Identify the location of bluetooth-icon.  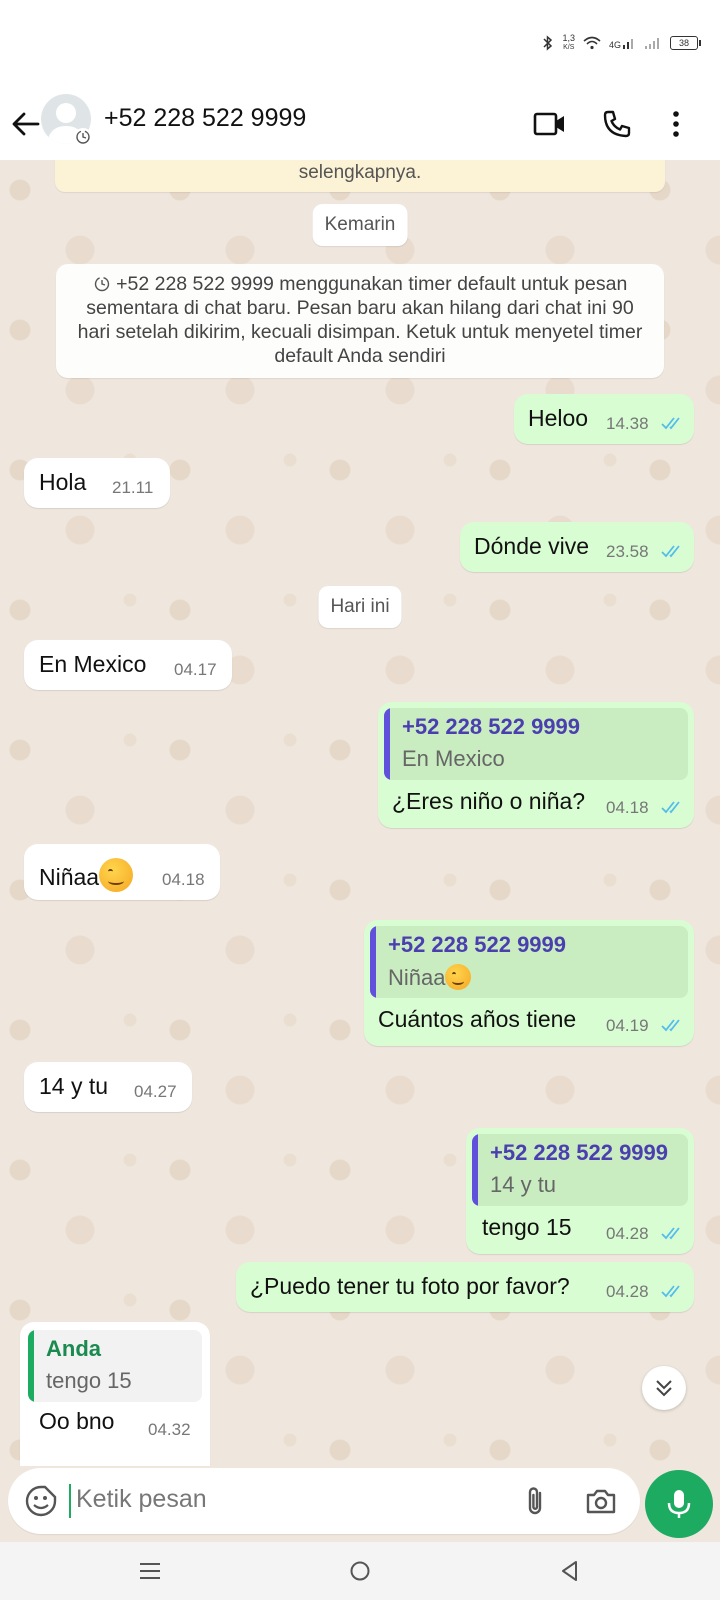
(548, 43).